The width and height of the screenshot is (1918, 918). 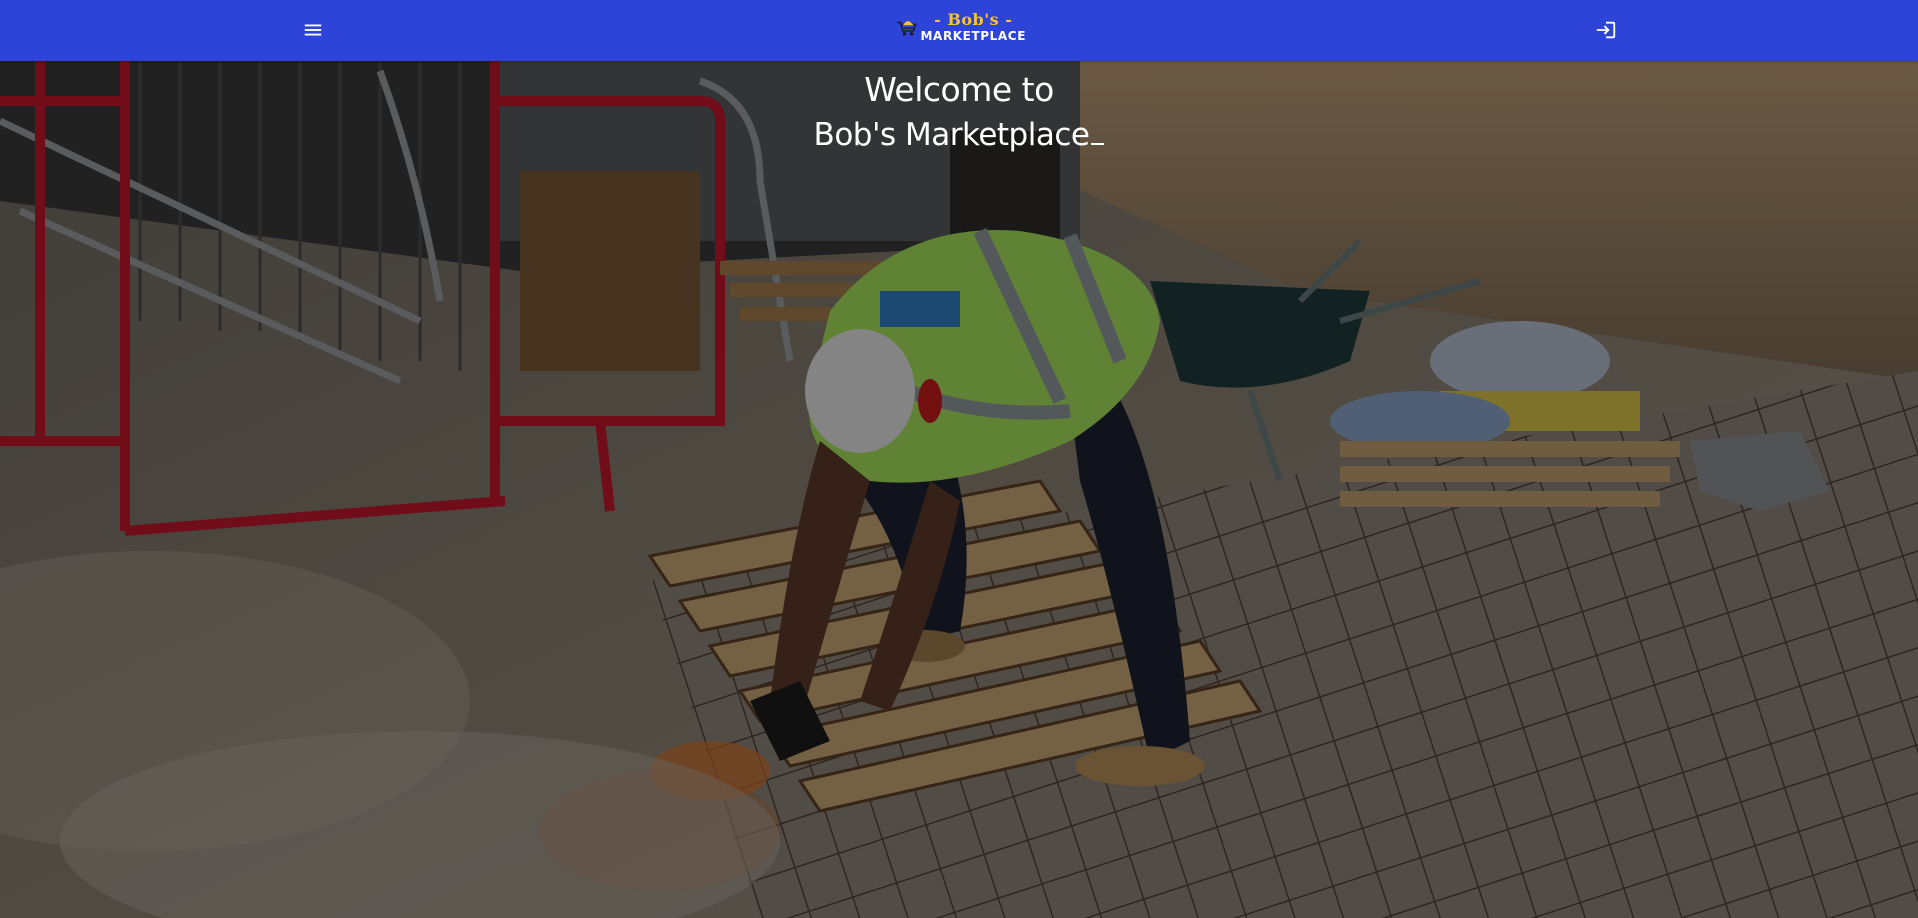 I want to click on brand-name-line2: MARKETPLACE, so click(x=973, y=36).